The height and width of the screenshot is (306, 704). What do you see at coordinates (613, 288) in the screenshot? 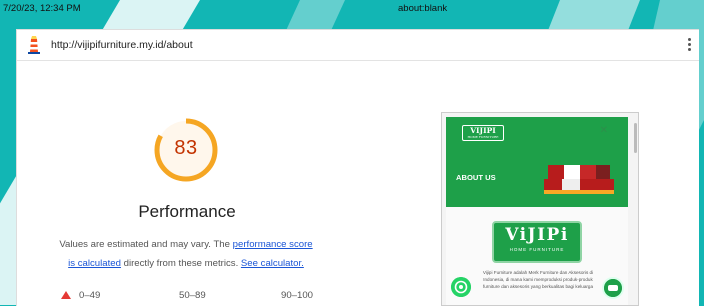
I see `chat-icon` at bounding box center [613, 288].